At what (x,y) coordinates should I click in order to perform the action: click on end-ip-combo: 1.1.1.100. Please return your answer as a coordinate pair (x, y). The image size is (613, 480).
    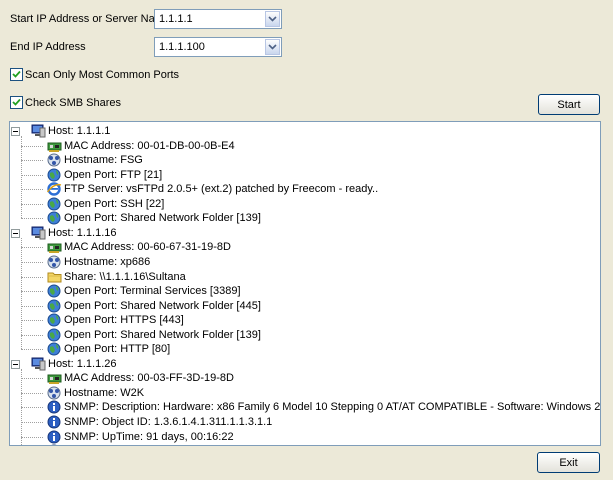
    Looking at the image, I should click on (218, 47).